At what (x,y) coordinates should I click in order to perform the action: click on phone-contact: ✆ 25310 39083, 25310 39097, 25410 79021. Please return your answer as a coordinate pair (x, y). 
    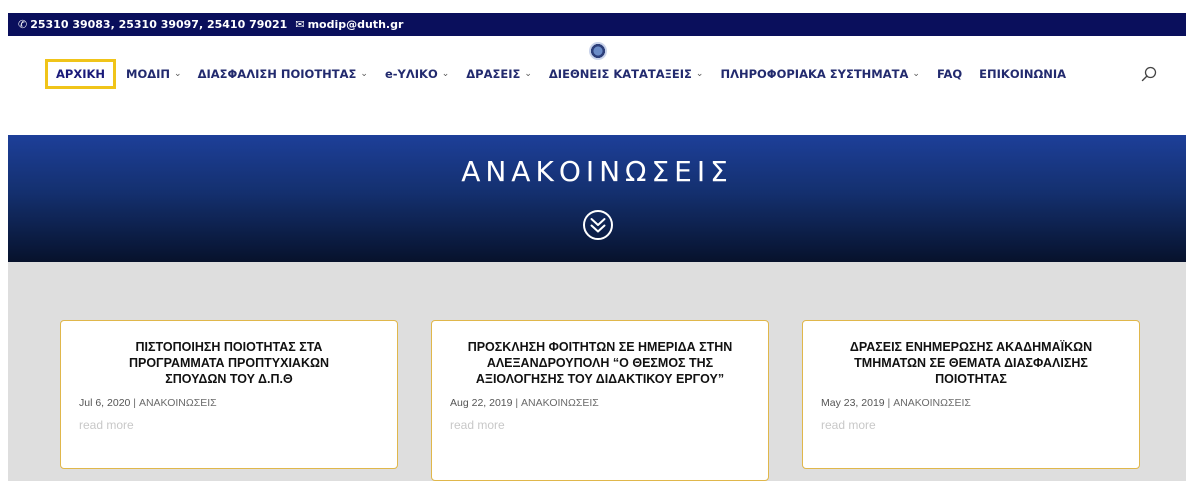
    Looking at the image, I should click on (152, 24).